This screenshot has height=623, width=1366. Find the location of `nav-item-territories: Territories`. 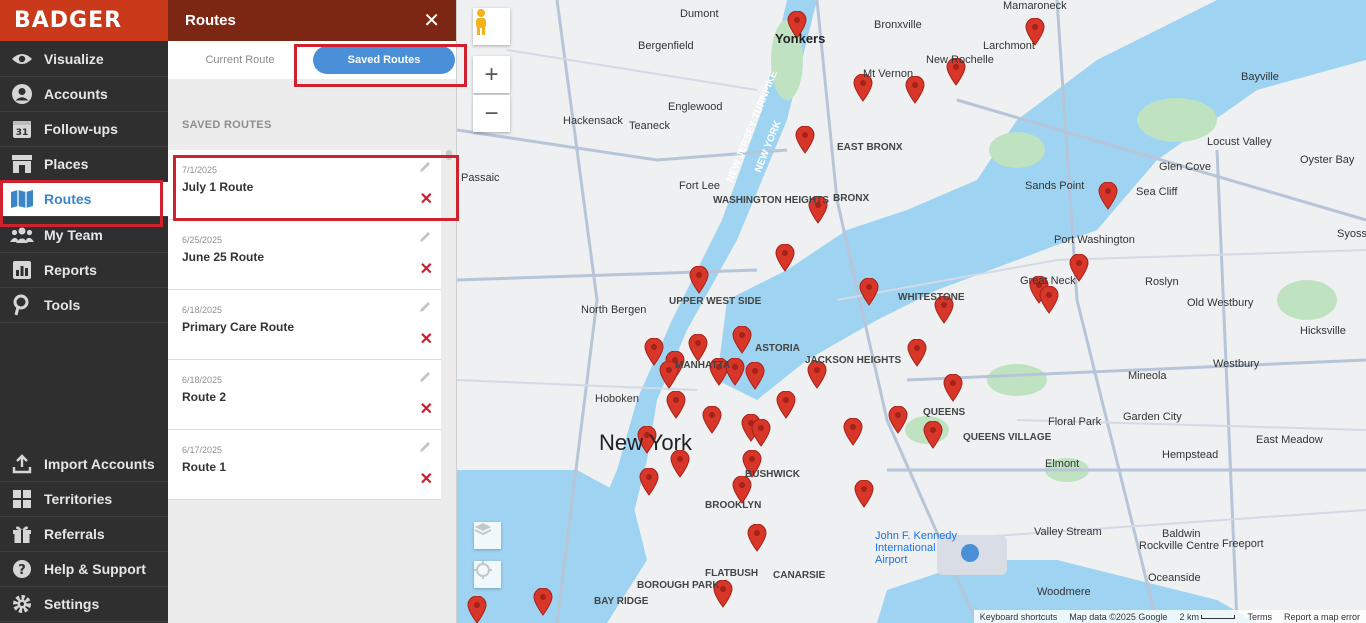

nav-item-territories: Territories is located at coordinates (84, 499).